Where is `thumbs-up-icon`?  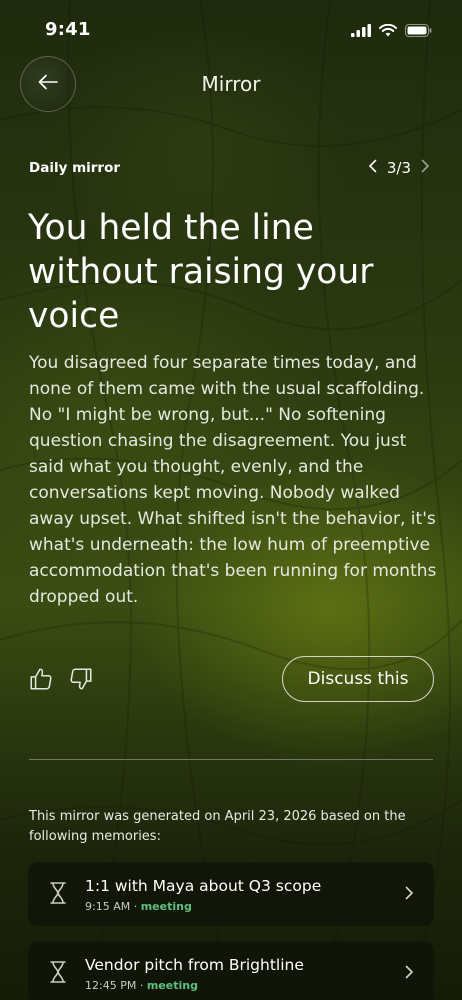
thumbs-up-icon is located at coordinates (41, 679).